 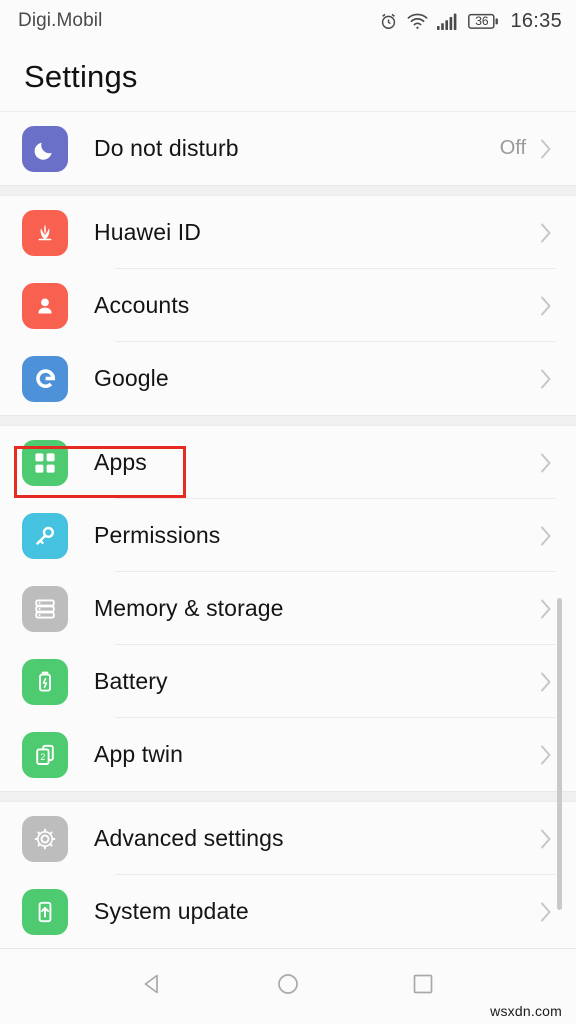 I want to click on status-bar: Digi.Mobil 36 16:35, so click(x=288, y=21).